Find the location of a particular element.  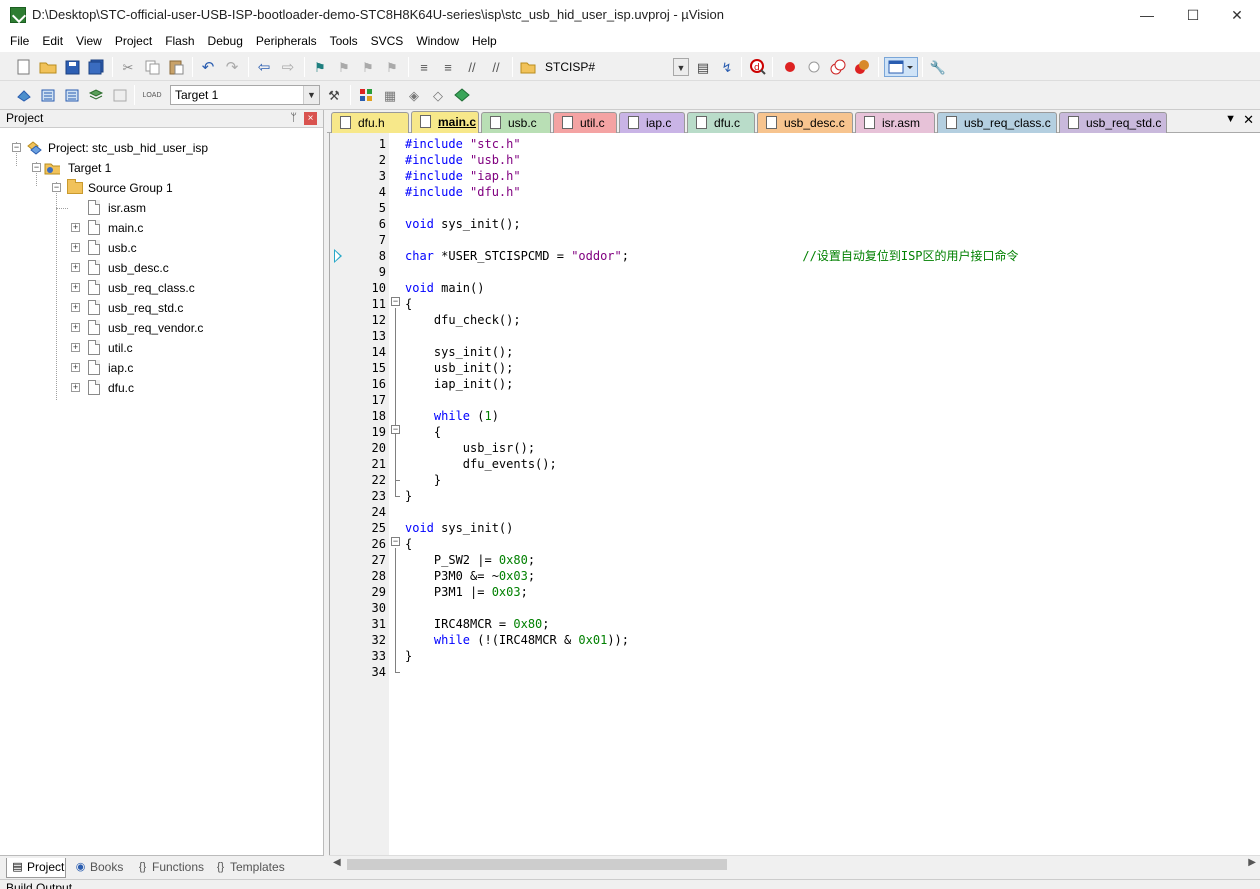

editor-tab-usb-desc-c: usb_desc.c is located at coordinates (805, 122).